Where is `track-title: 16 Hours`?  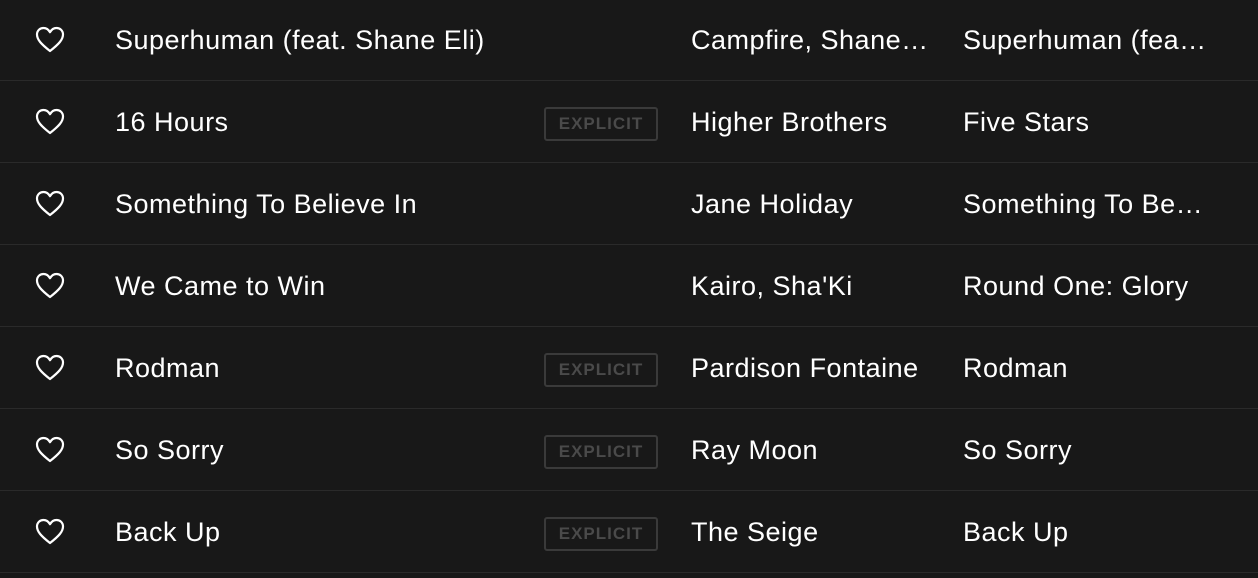
track-title: 16 Hours is located at coordinates (320, 122).